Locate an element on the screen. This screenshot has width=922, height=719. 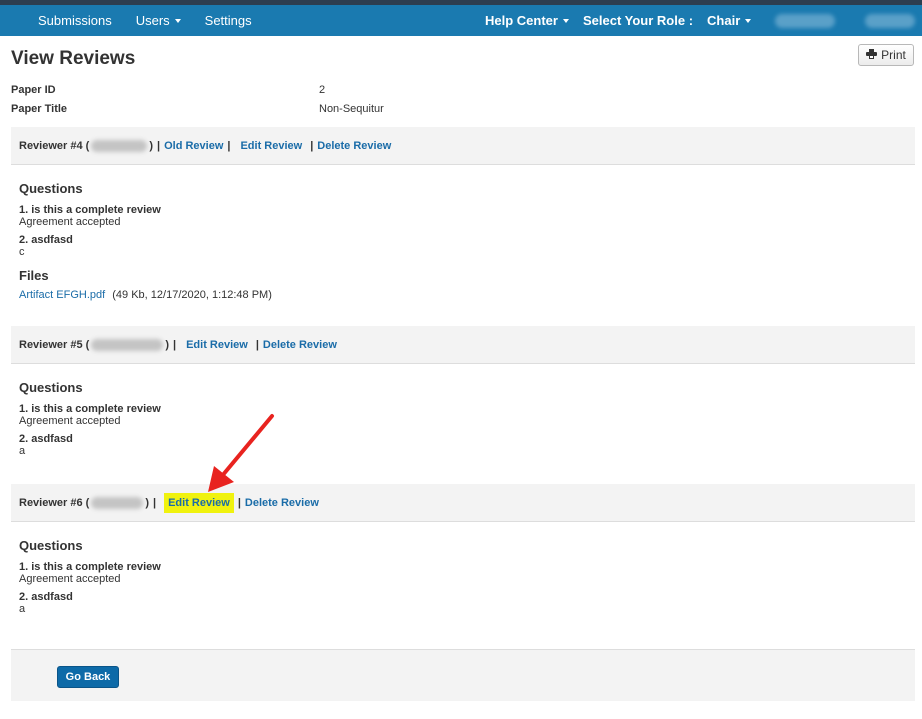
files-heading: Files is located at coordinates (34, 275).